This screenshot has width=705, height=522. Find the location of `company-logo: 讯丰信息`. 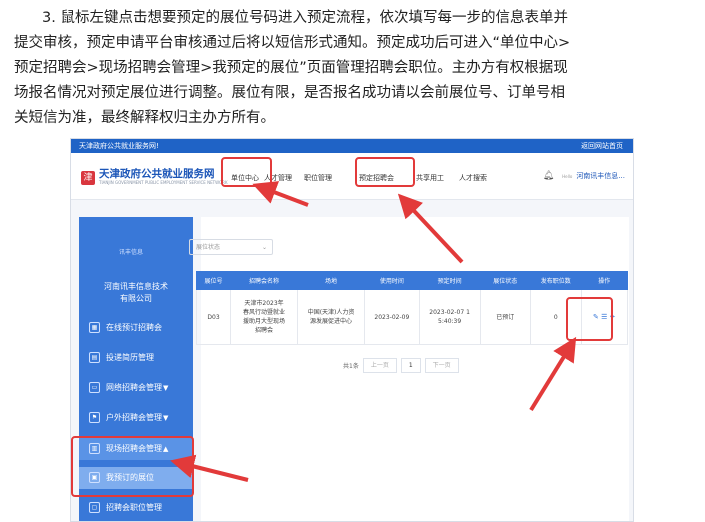

company-logo: 讯丰信息 is located at coordinates (130, 252).